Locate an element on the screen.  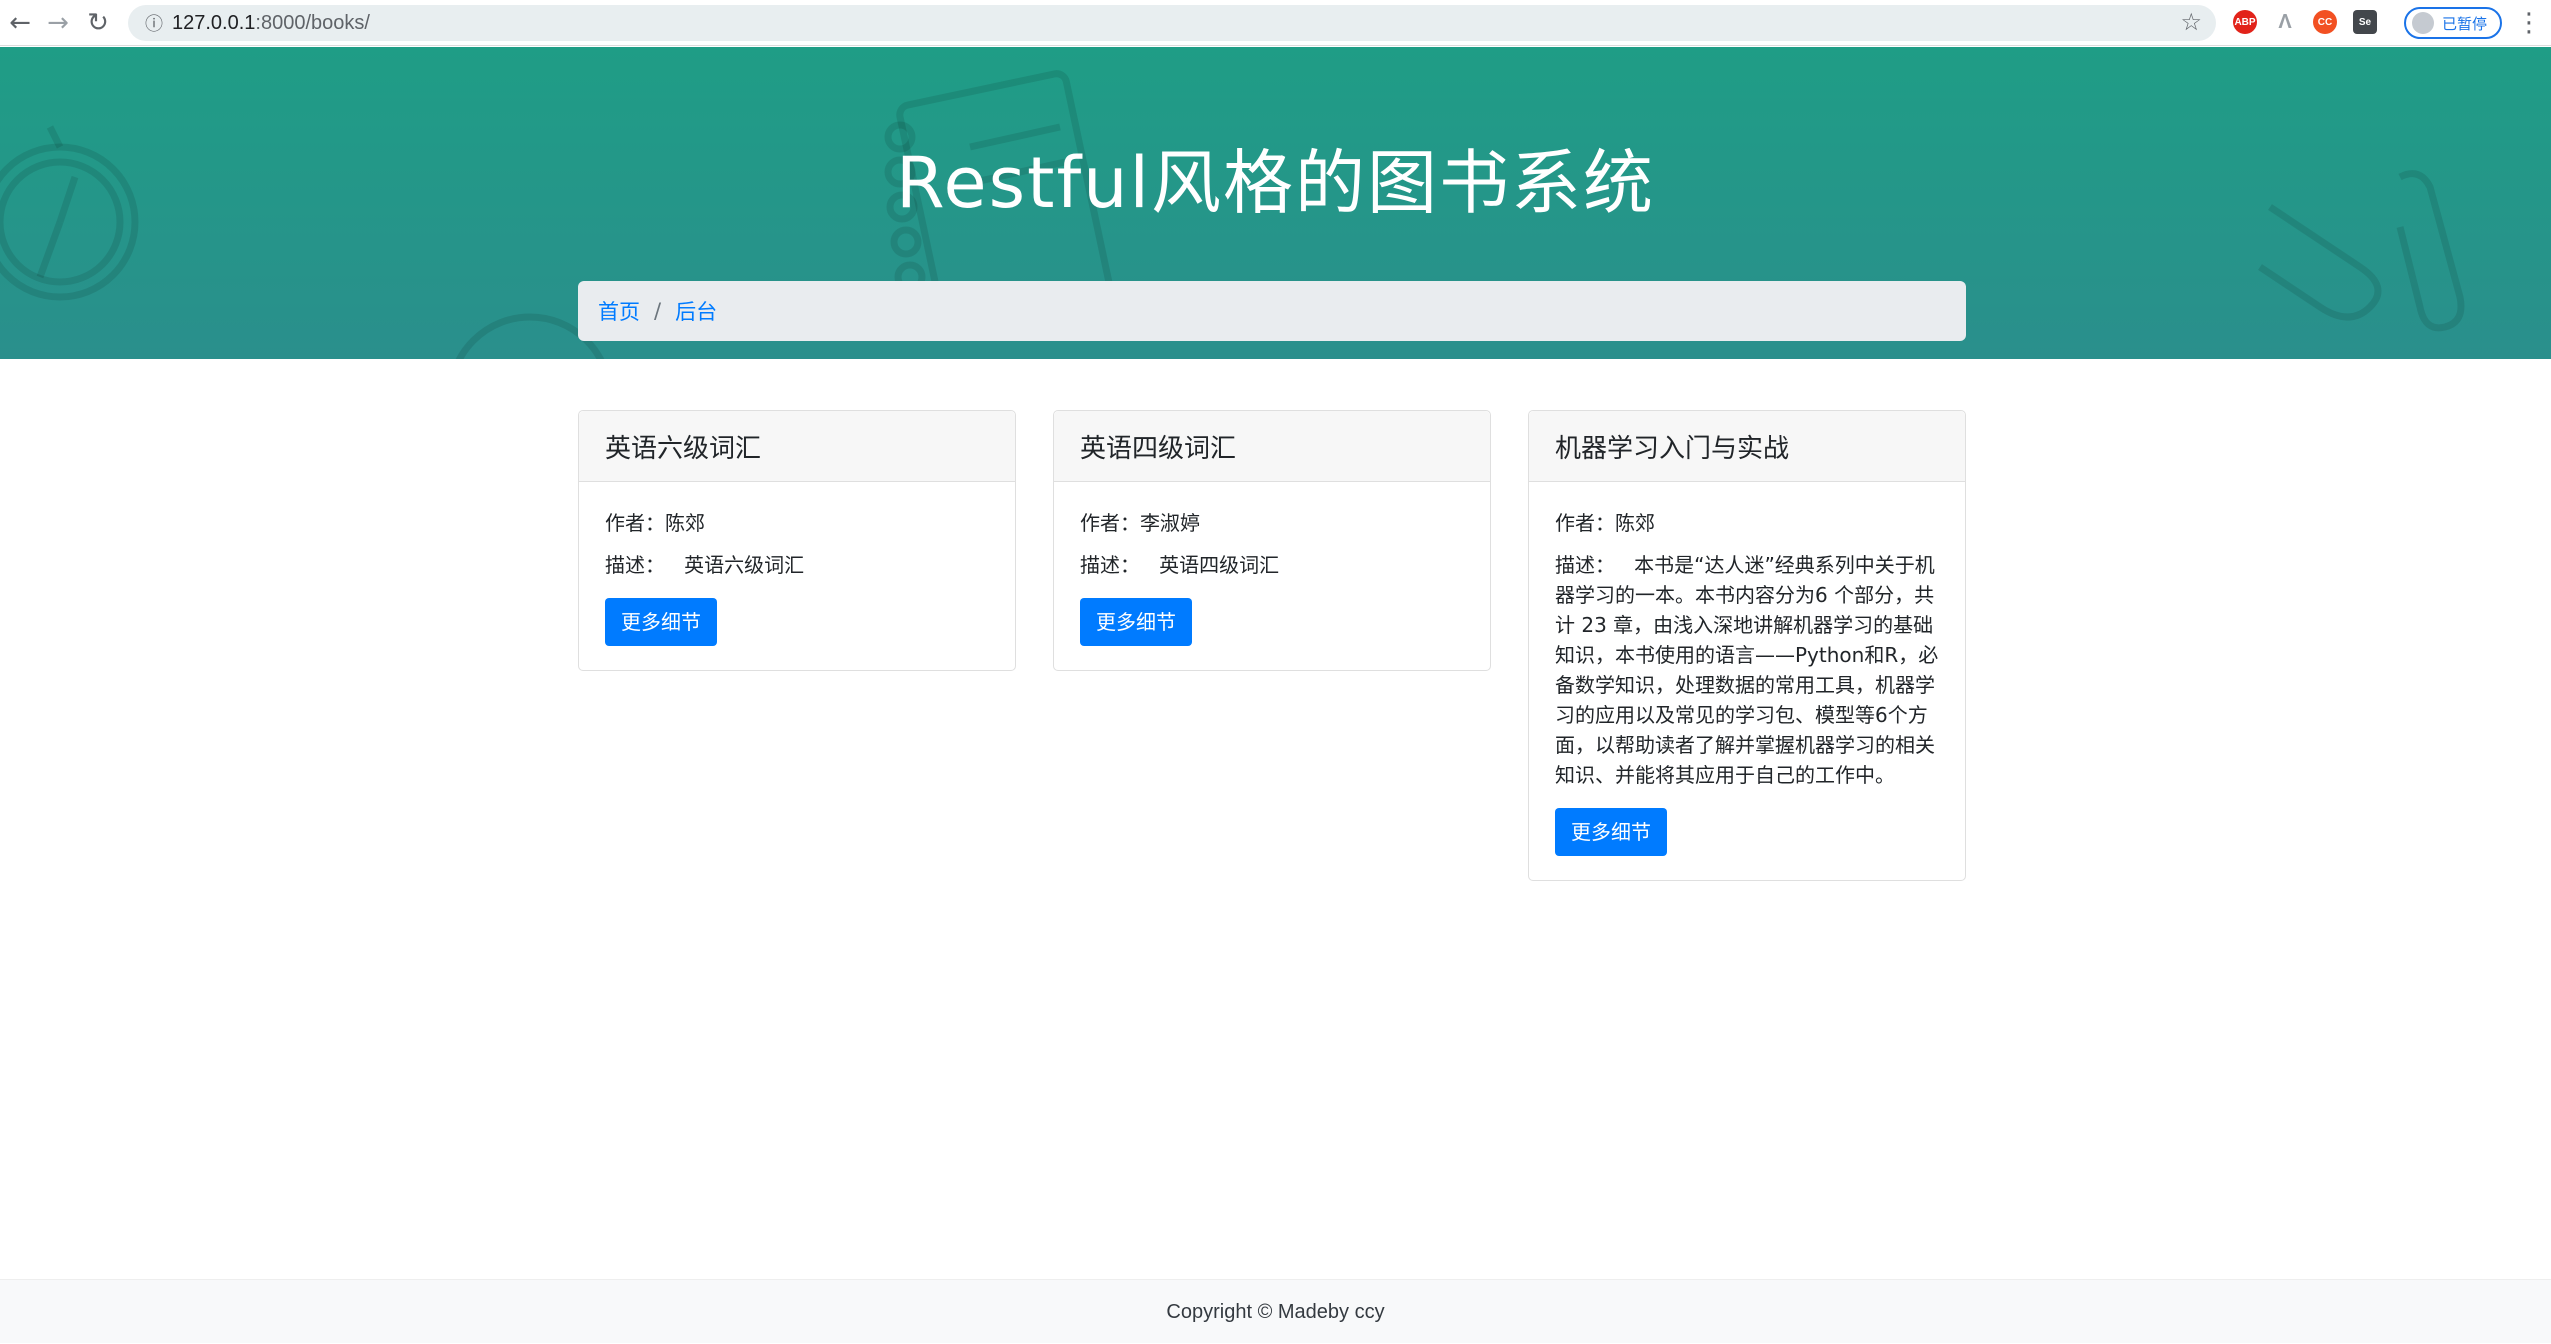
avatar is located at coordinates (2423, 23).